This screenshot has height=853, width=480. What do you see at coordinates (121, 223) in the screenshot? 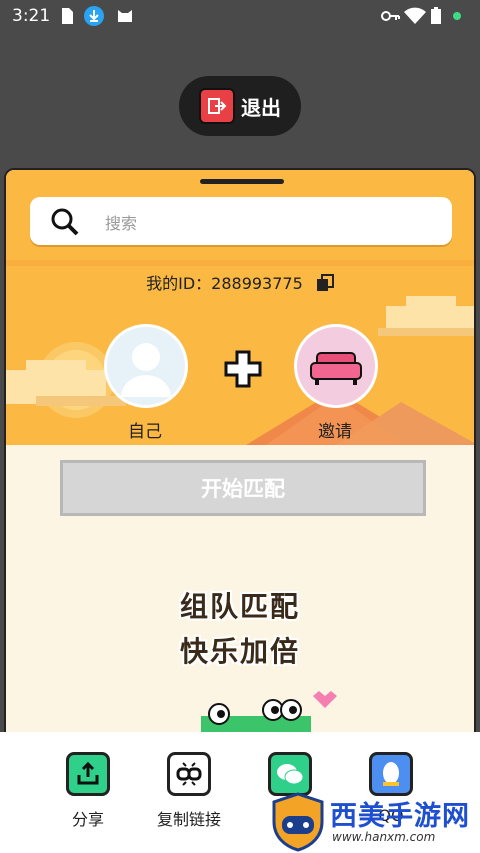
I see `search-placeholder: 搜索` at bounding box center [121, 223].